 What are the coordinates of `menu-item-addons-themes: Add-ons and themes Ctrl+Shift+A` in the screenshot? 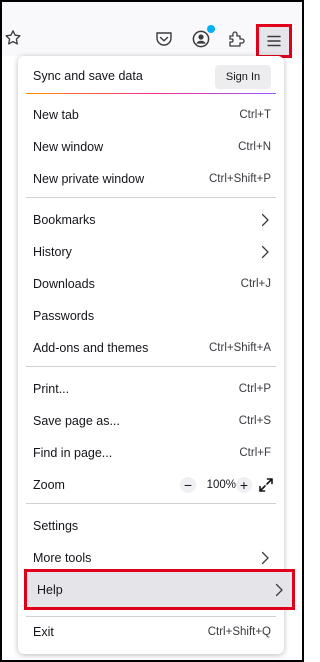 It's located at (151, 348).